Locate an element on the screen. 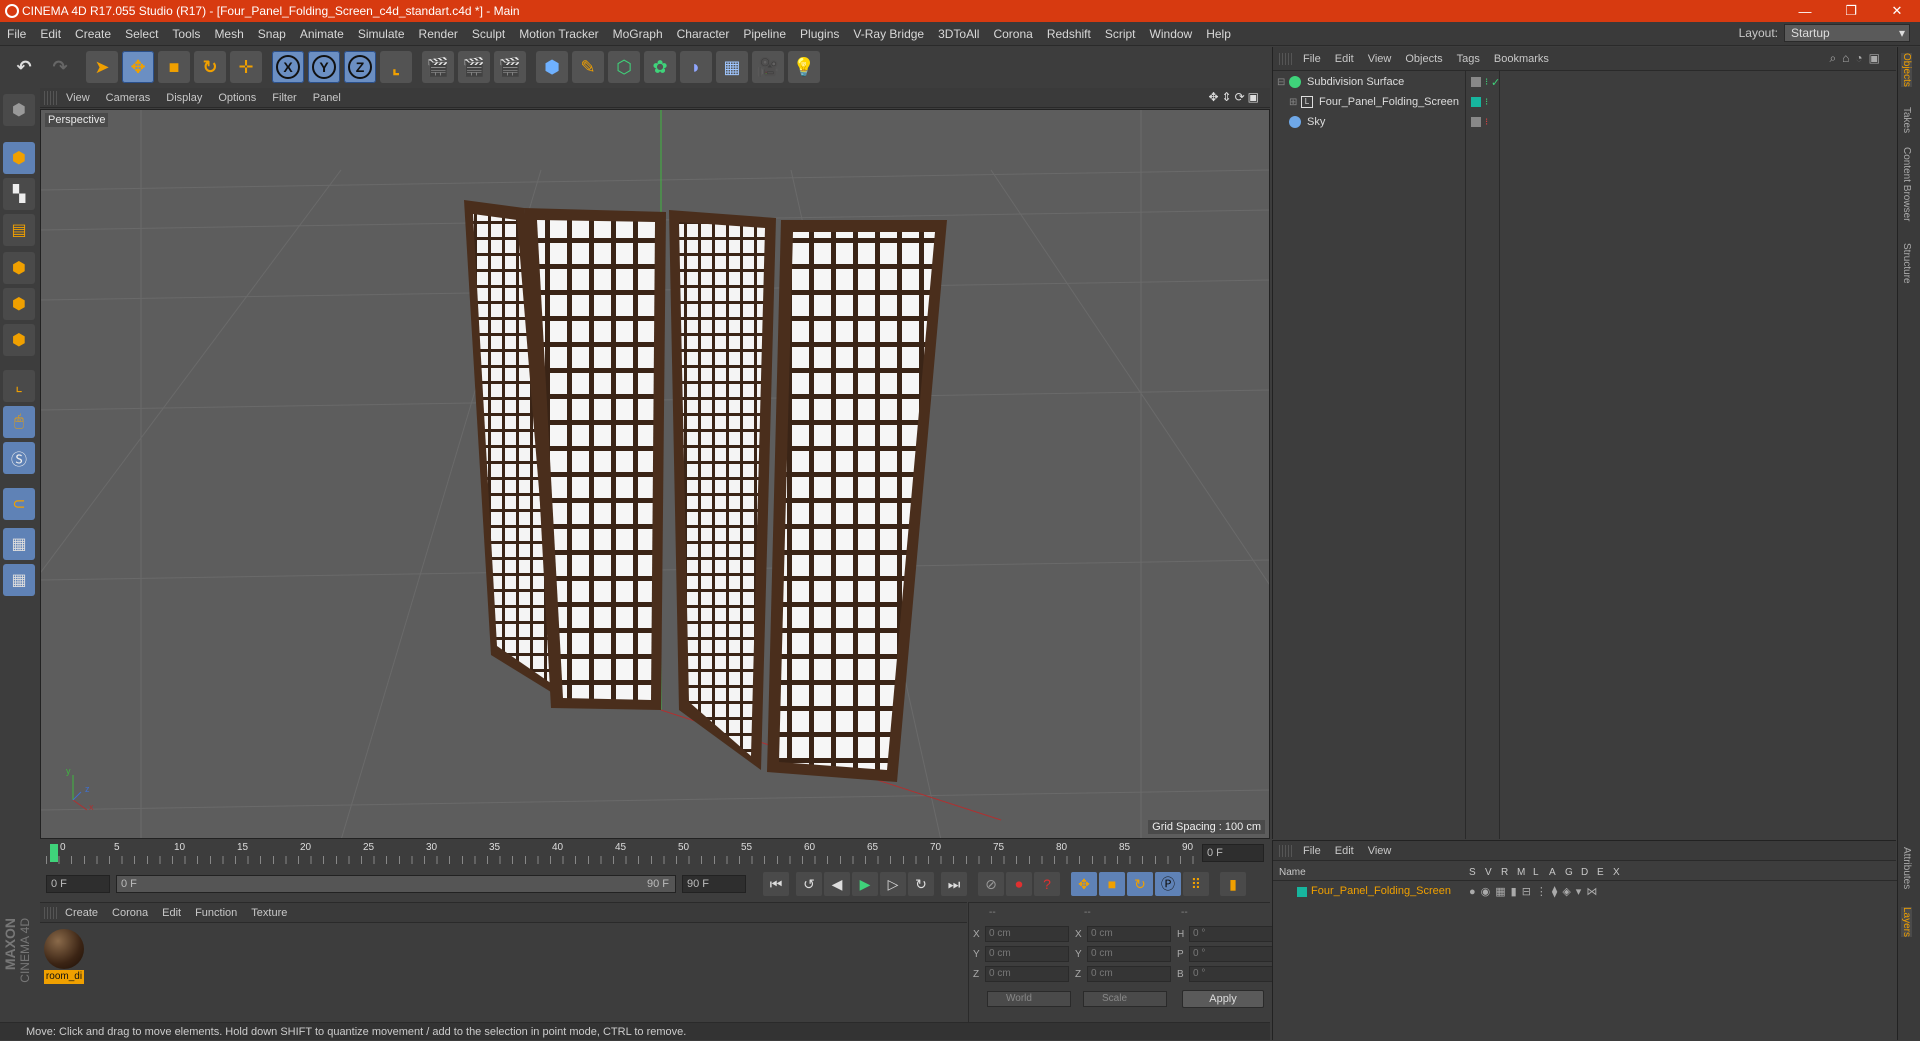 The width and height of the screenshot is (1920, 1041). layer-name: Four_Panel_Folding_Screen is located at coordinates (1381, 891).